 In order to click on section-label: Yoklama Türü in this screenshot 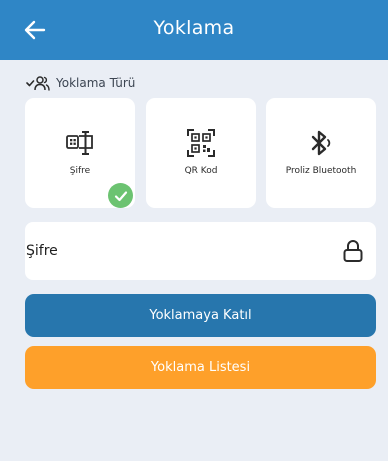, I will do `click(80, 83)`.